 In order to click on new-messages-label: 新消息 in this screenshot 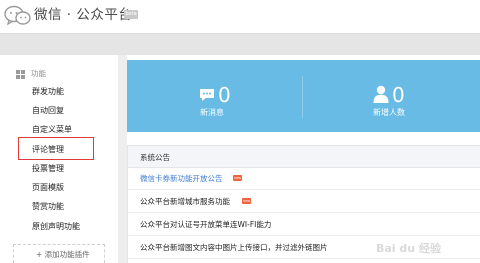, I will do `click(212, 112)`.